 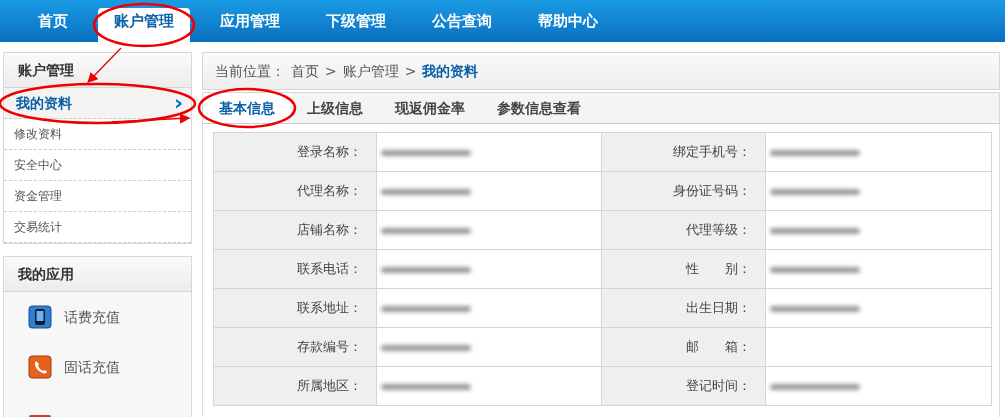 I want to click on field-label: 存款编号：, so click(x=295, y=347).